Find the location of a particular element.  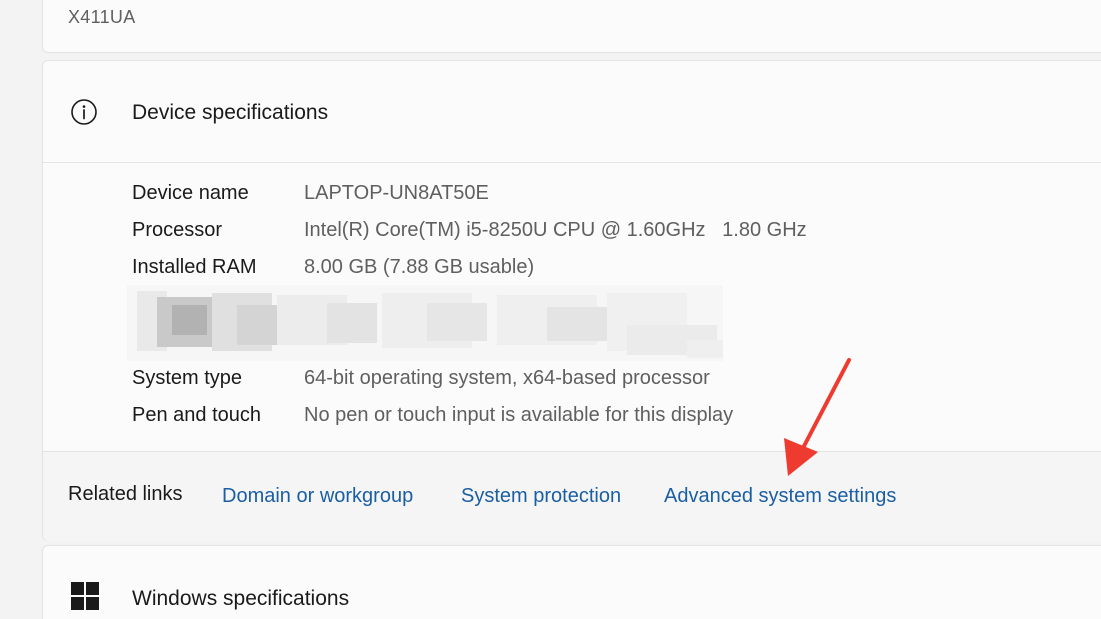

windows-specifications-title: Windows specifications is located at coordinates (241, 598).